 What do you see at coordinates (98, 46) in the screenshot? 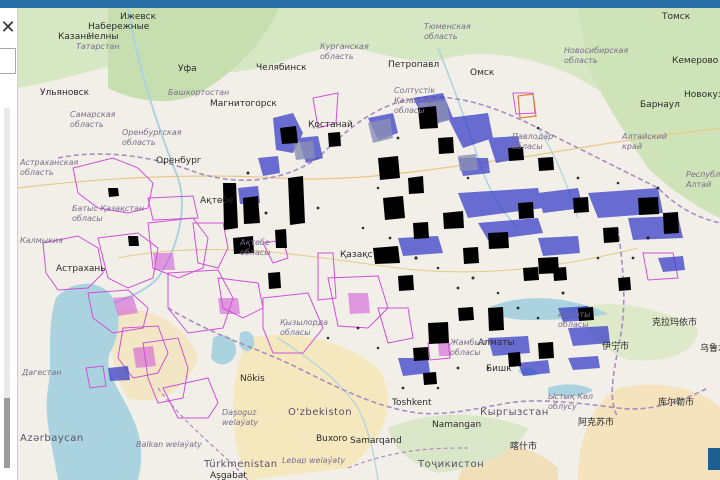
I see `region-tatarstan: Татарстан` at bounding box center [98, 46].